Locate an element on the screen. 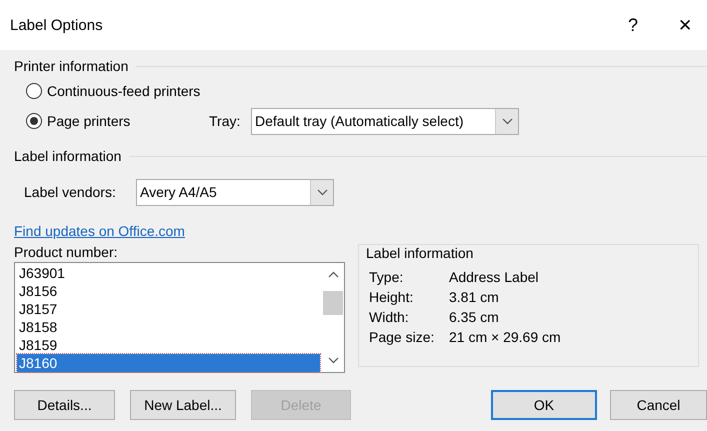  help-button: ? is located at coordinates (633, 25).